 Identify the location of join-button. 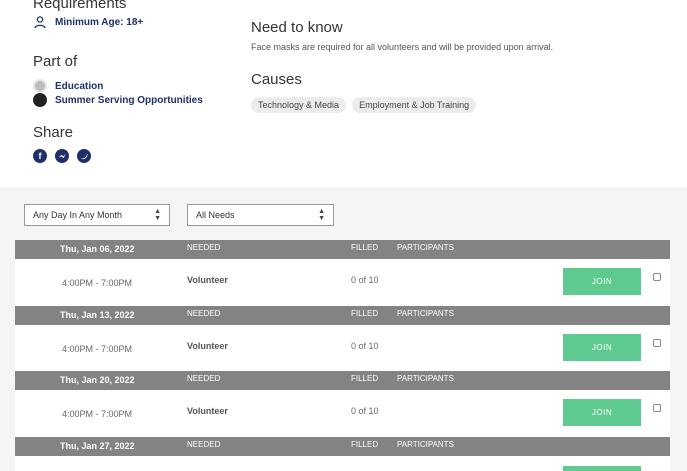
(602, 468).